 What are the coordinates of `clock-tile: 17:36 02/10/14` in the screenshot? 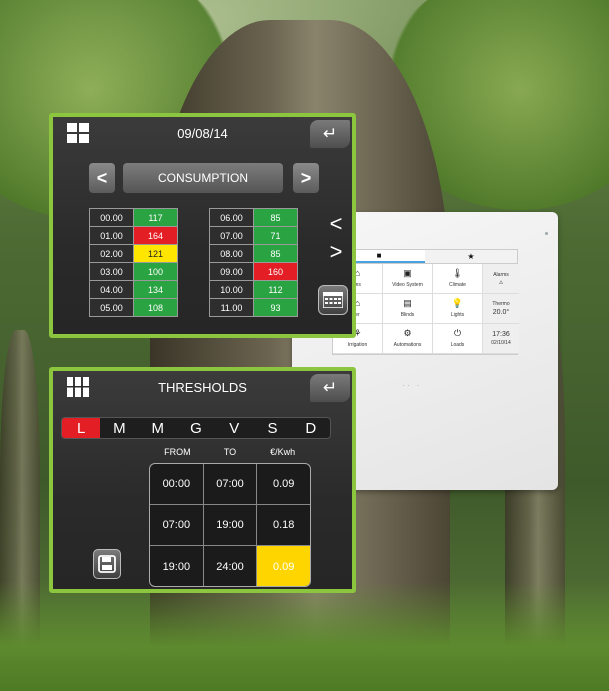 It's located at (501, 339).